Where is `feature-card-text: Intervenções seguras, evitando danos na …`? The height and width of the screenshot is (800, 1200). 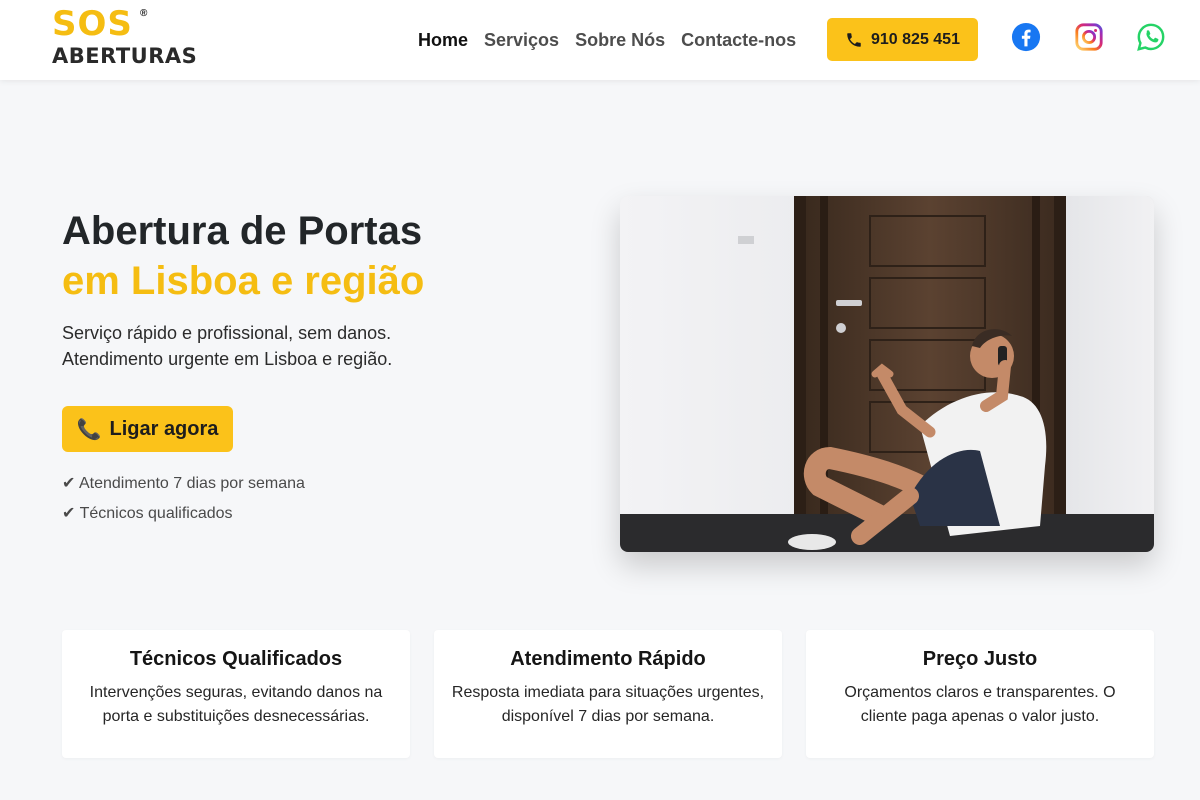 feature-card-text: Intervenções seguras, evitando danos na … is located at coordinates (236, 704).